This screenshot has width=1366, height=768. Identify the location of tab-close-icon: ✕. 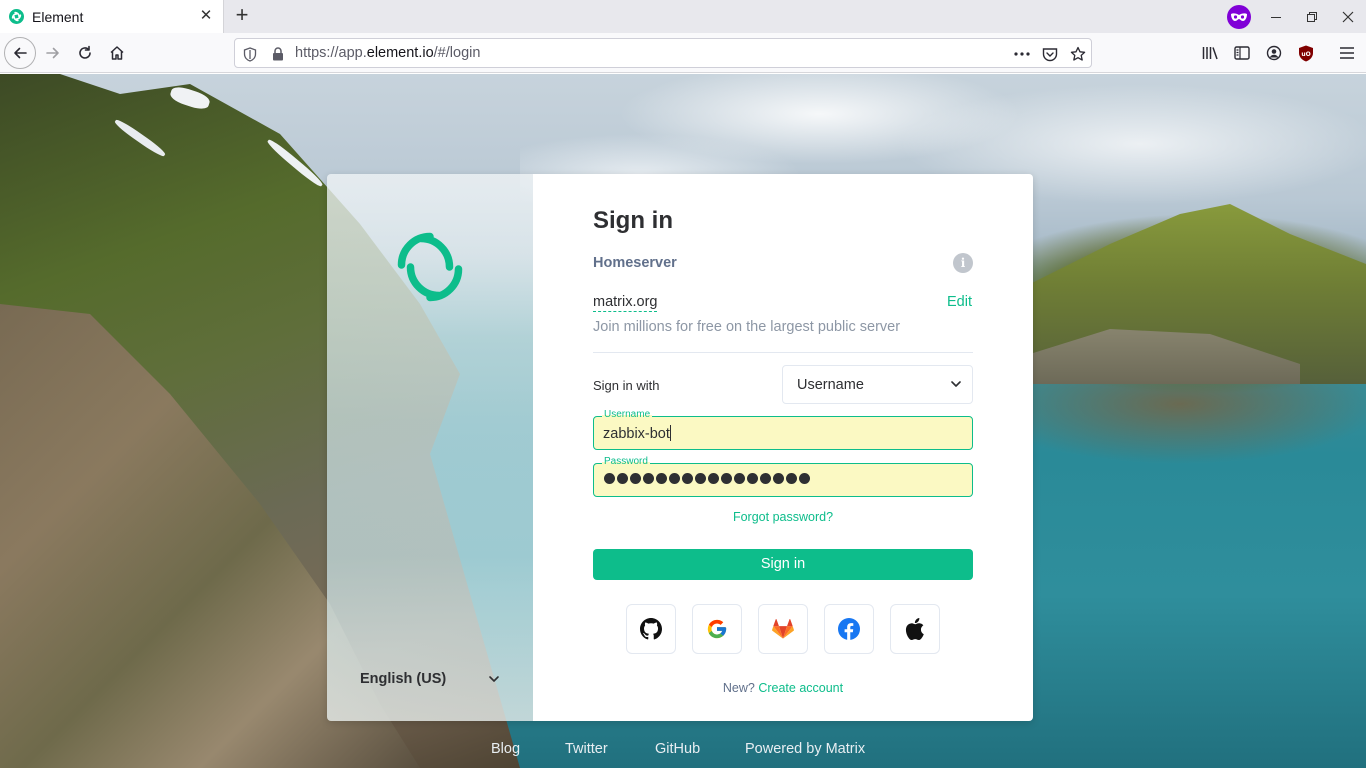
(206, 16).